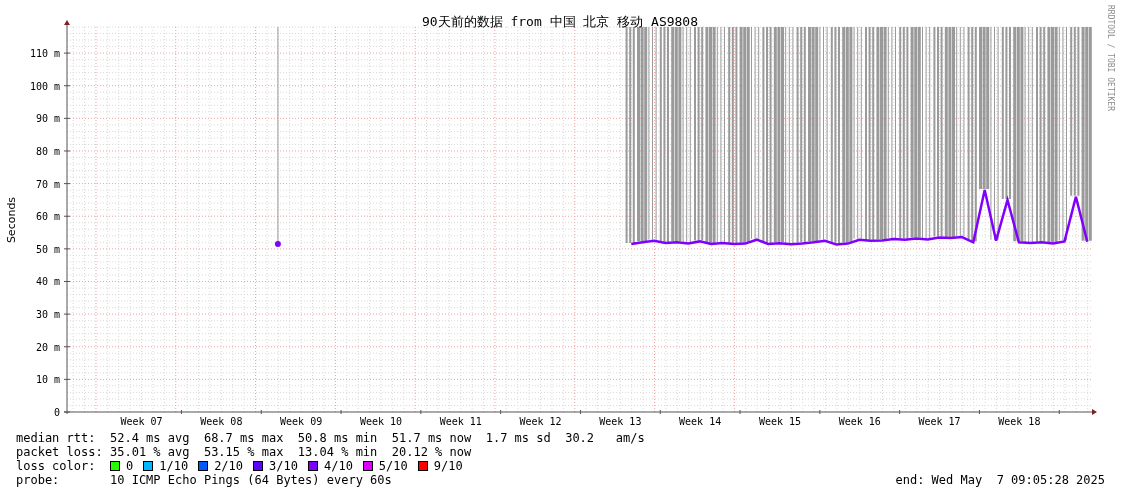 The image size is (1121, 494). I want to click on legend-label: median rtt:, so click(56, 438).